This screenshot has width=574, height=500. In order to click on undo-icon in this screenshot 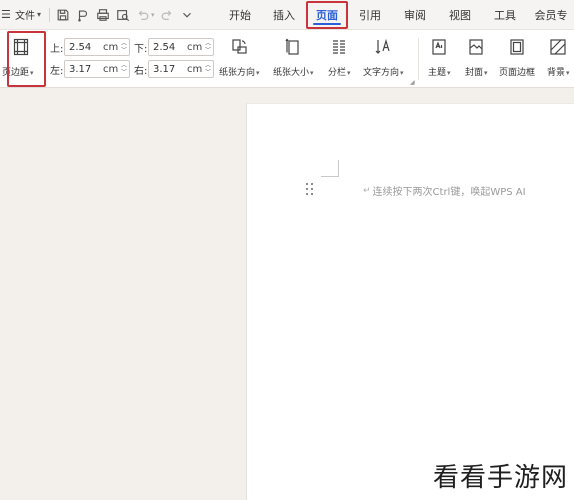, I will do `click(142, 14)`.